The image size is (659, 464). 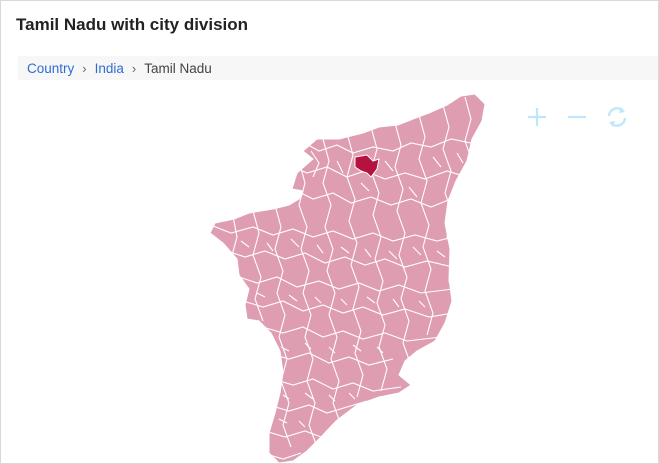 I want to click on zoom-in-icon, so click(x=537, y=117).